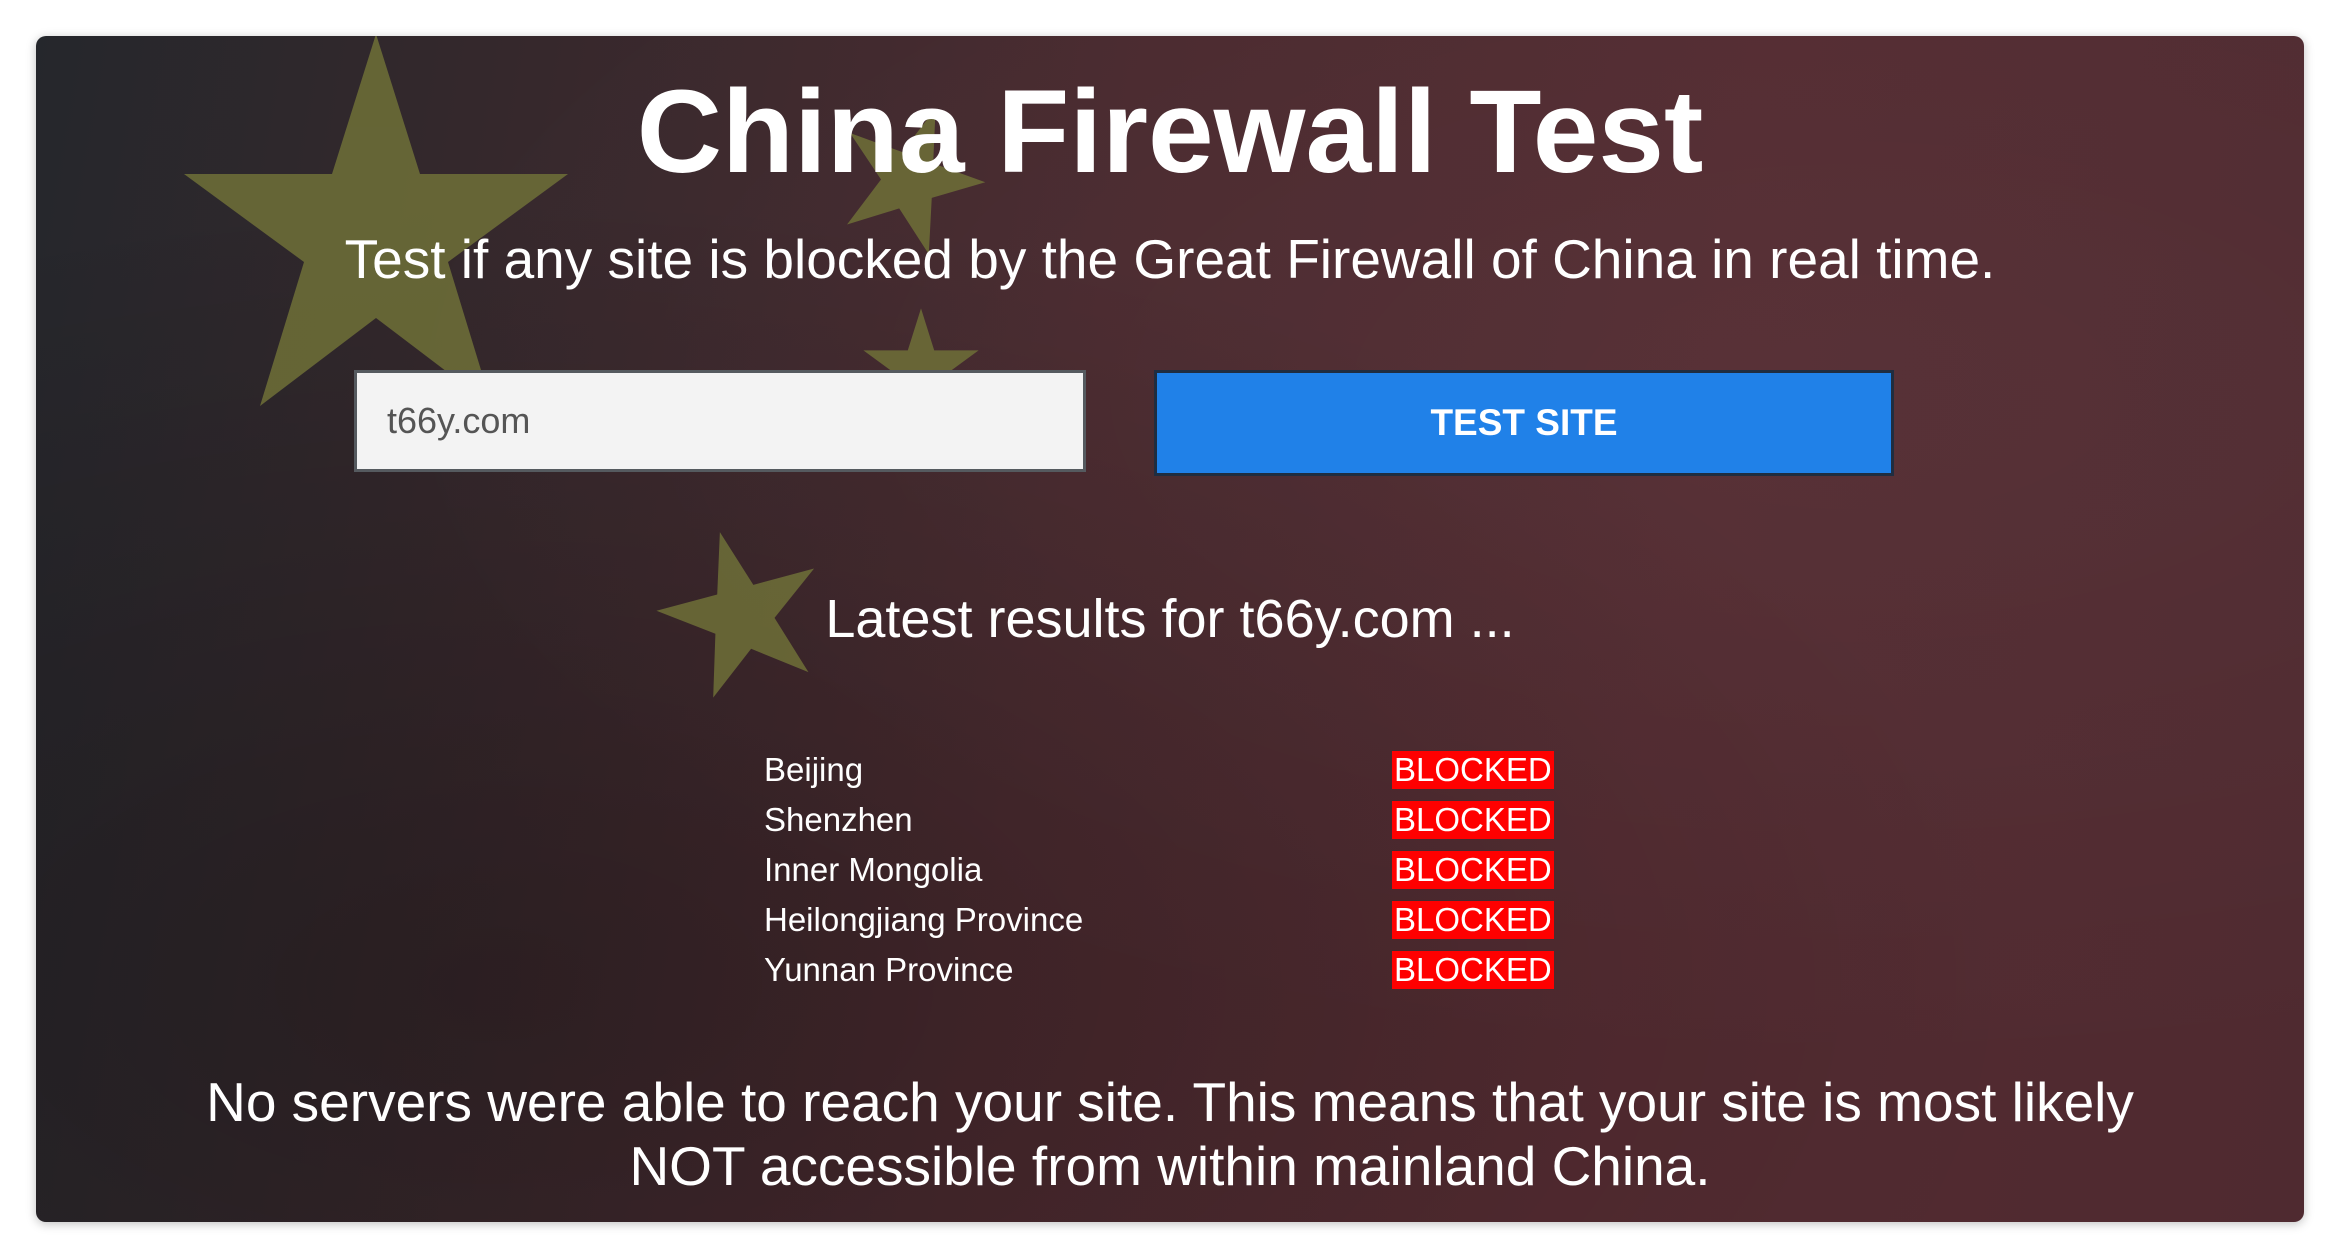 This screenshot has width=2340, height=1258. Describe the element at coordinates (1174, 821) in the screenshot. I see `result-row: Shenzhen BLOCKED` at that location.